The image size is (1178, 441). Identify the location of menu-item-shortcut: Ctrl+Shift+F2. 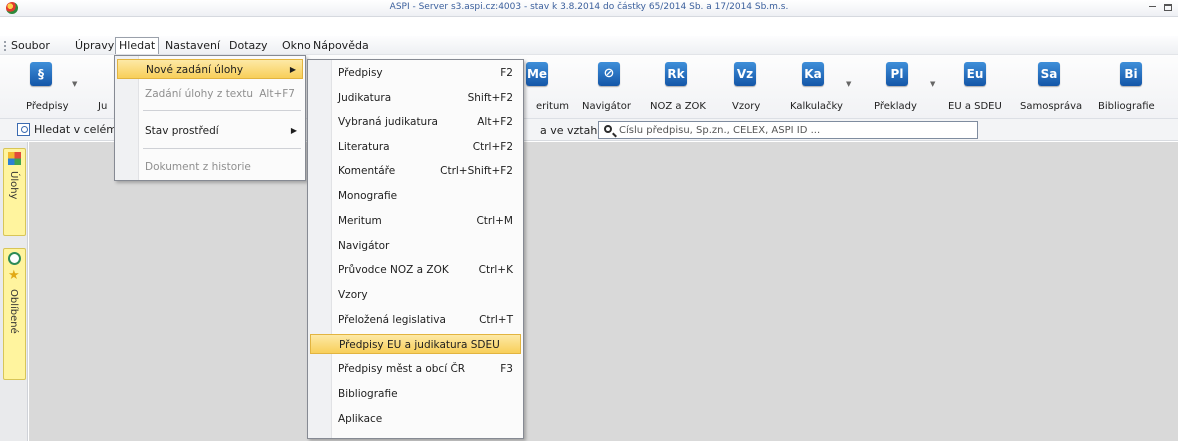
(476, 171).